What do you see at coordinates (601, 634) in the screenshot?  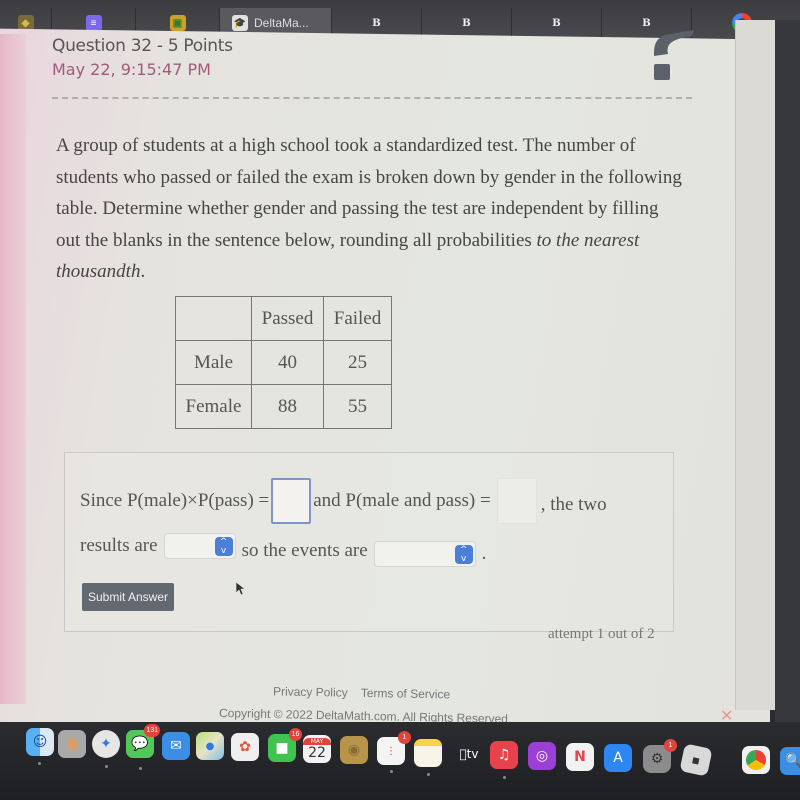 I see `attempt-counter: attempt 1 out of 2` at bounding box center [601, 634].